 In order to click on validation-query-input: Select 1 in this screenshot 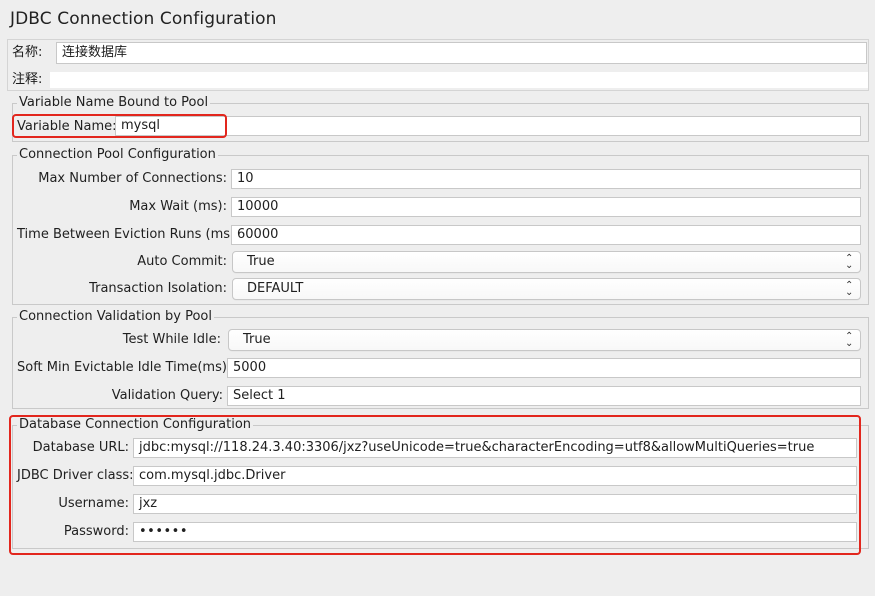, I will do `click(544, 396)`.